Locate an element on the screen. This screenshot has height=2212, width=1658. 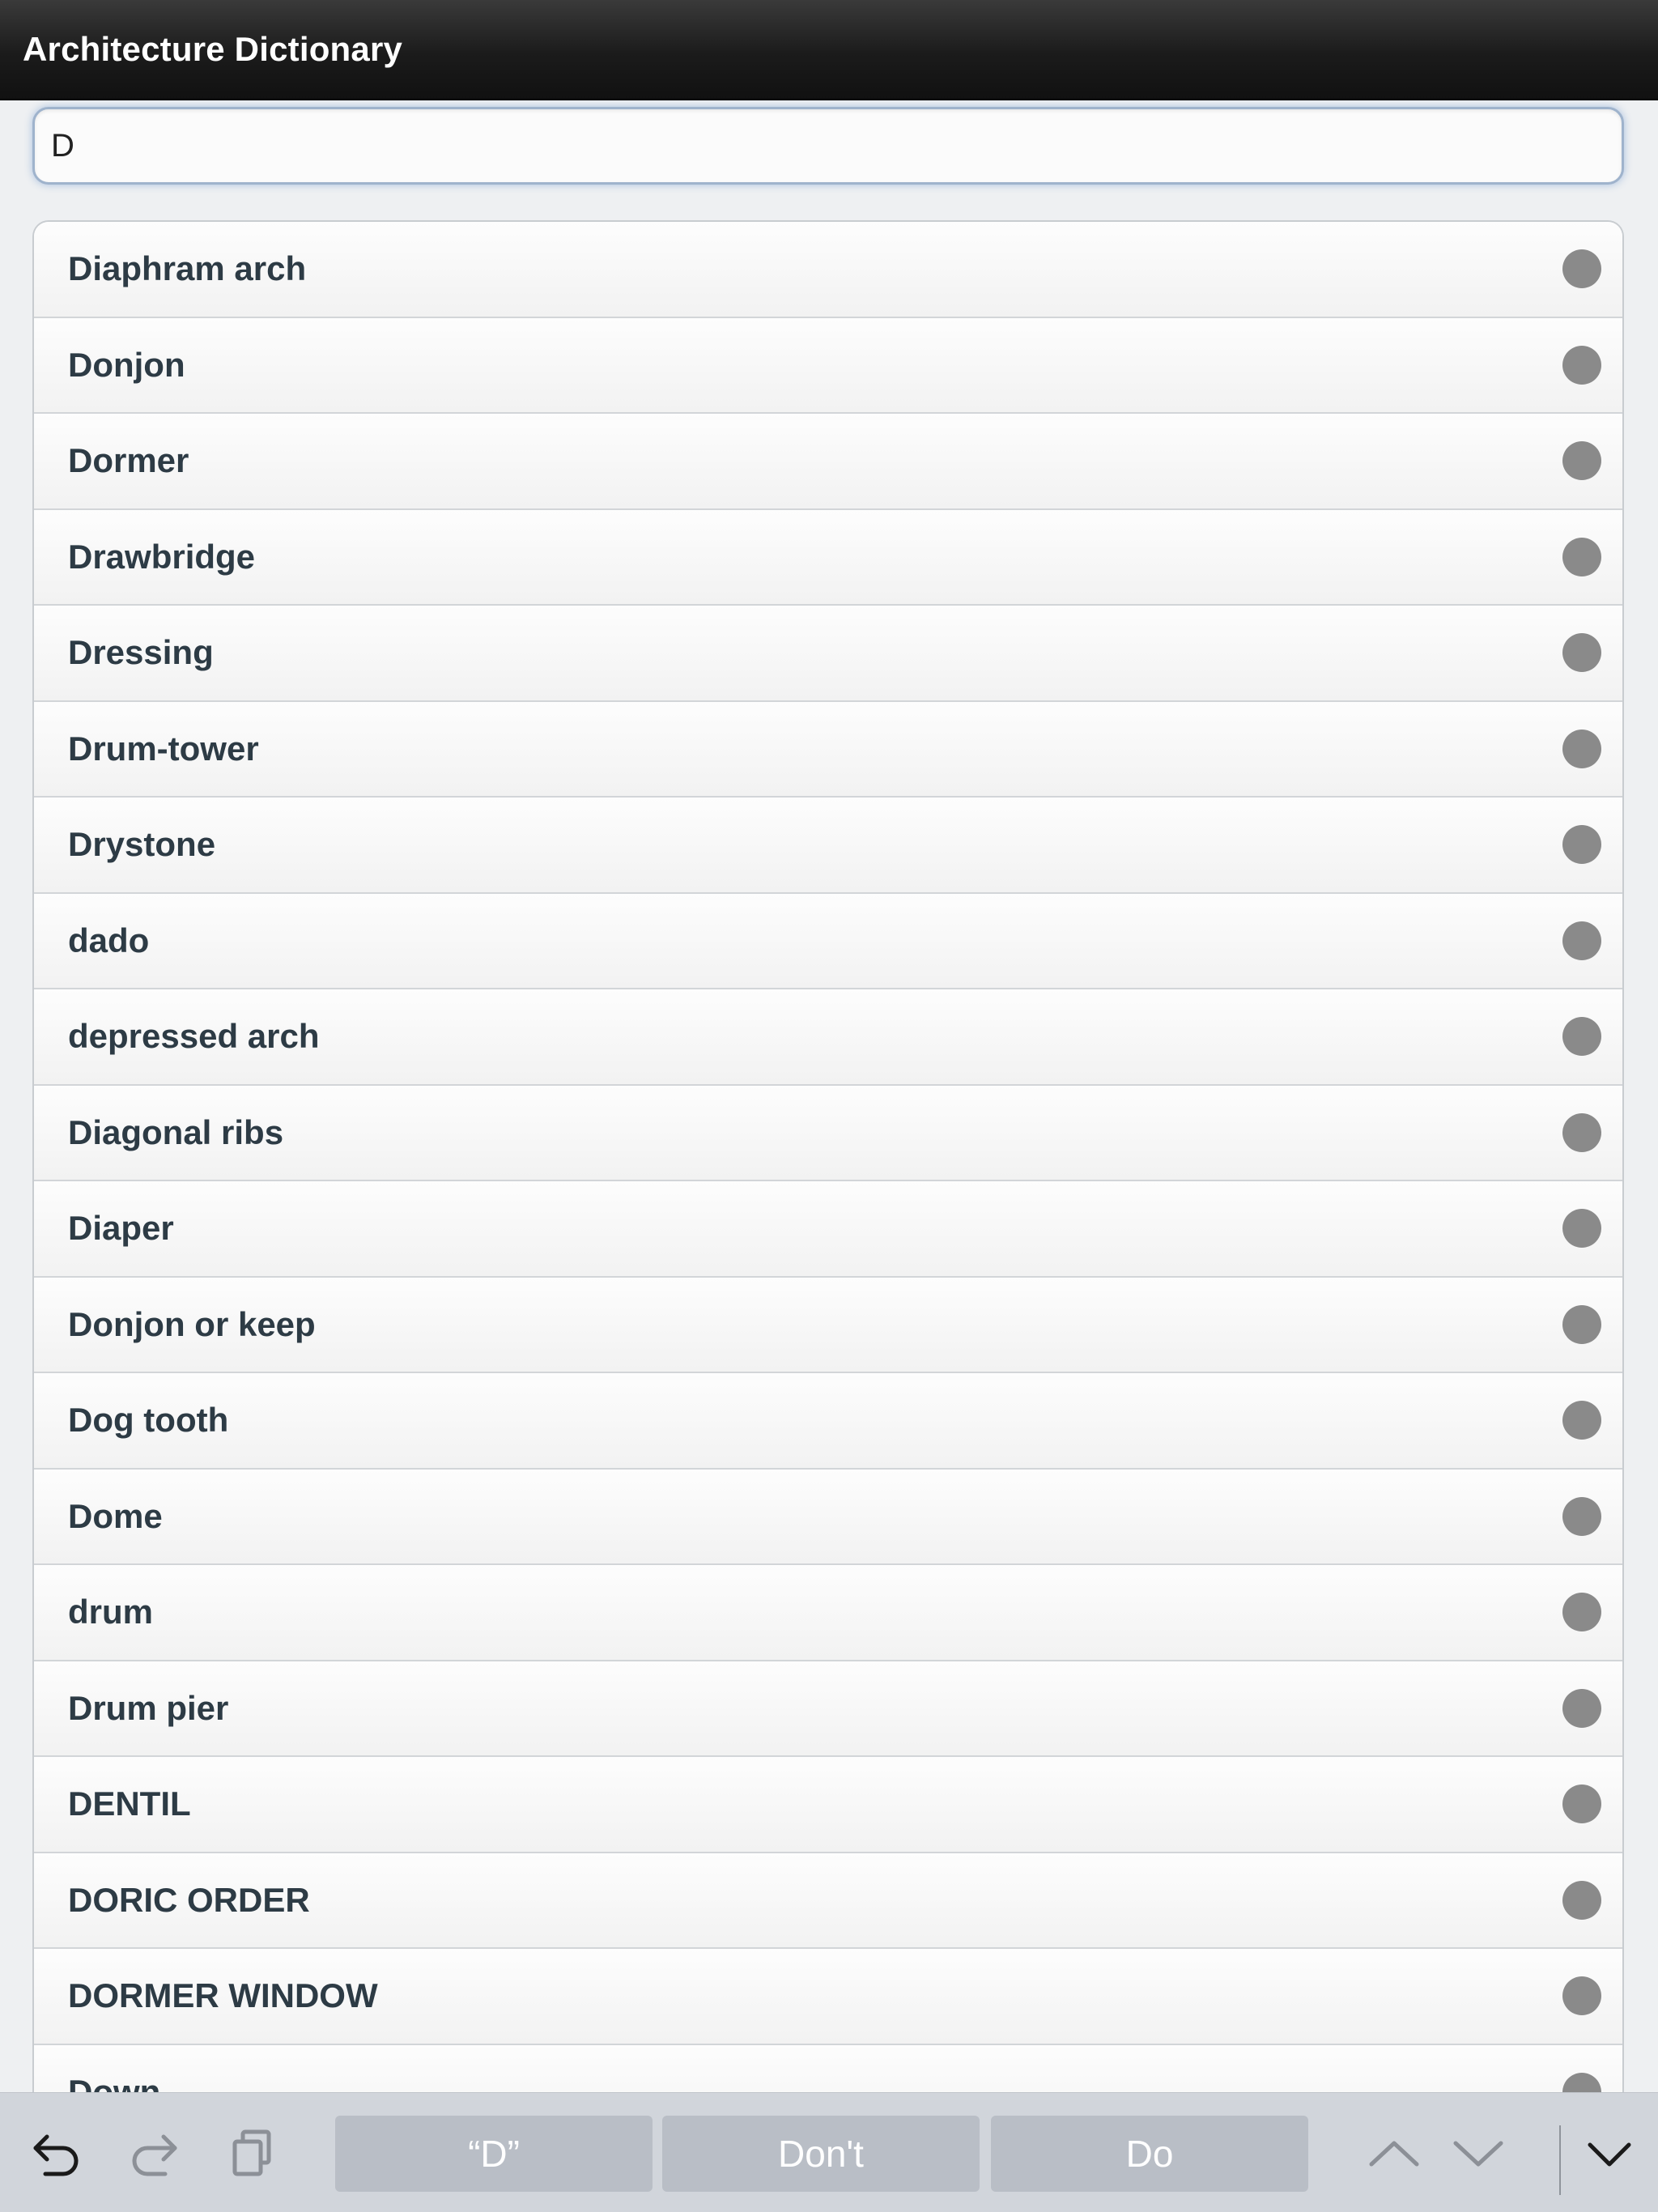
list-item: Diagonal ribs is located at coordinates (828, 1133).